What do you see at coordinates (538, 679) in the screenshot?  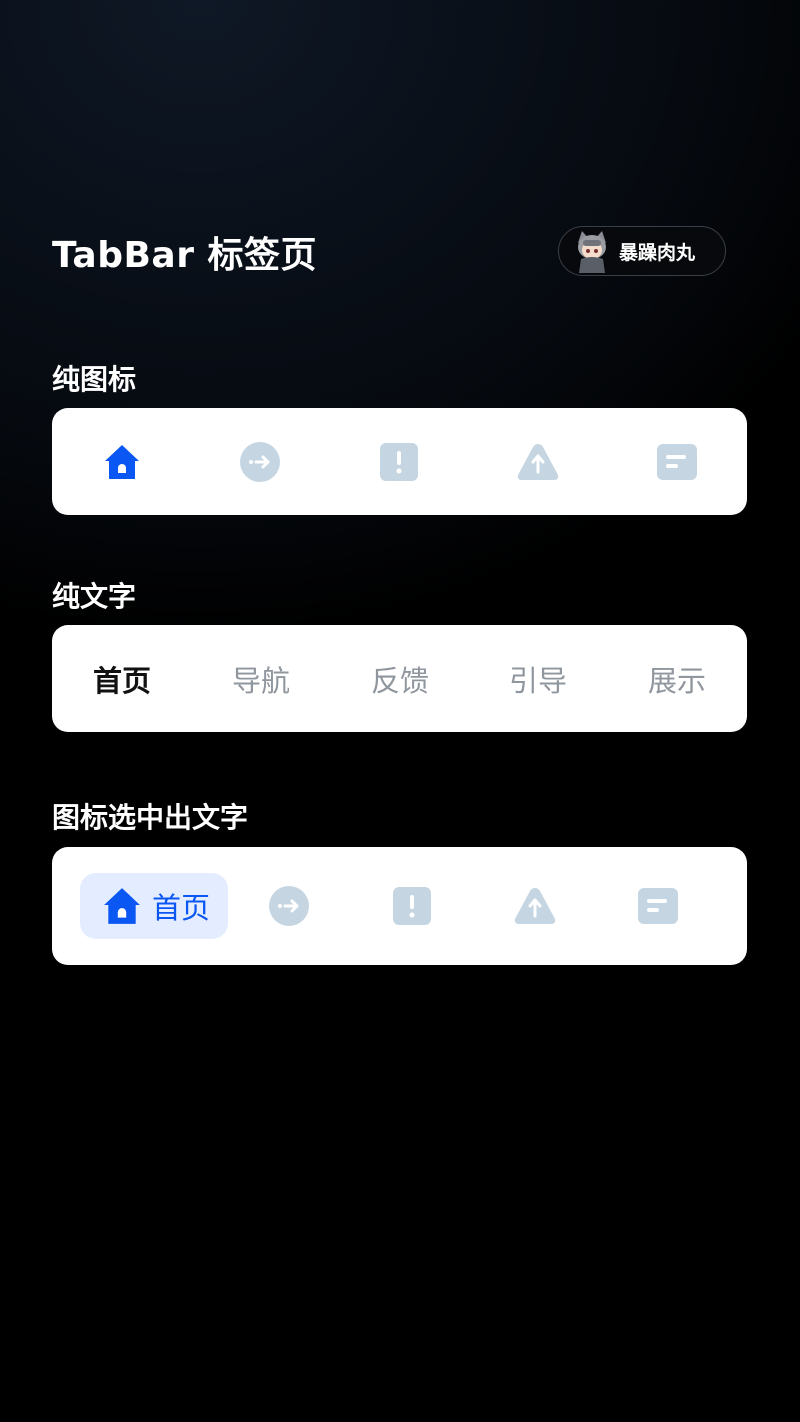 I see `tab-guide: 引导` at bounding box center [538, 679].